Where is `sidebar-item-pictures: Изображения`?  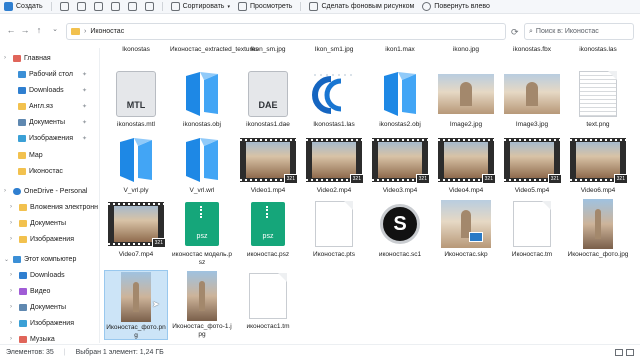 sidebar-item-pictures: Изображения is located at coordinates (45, 138).